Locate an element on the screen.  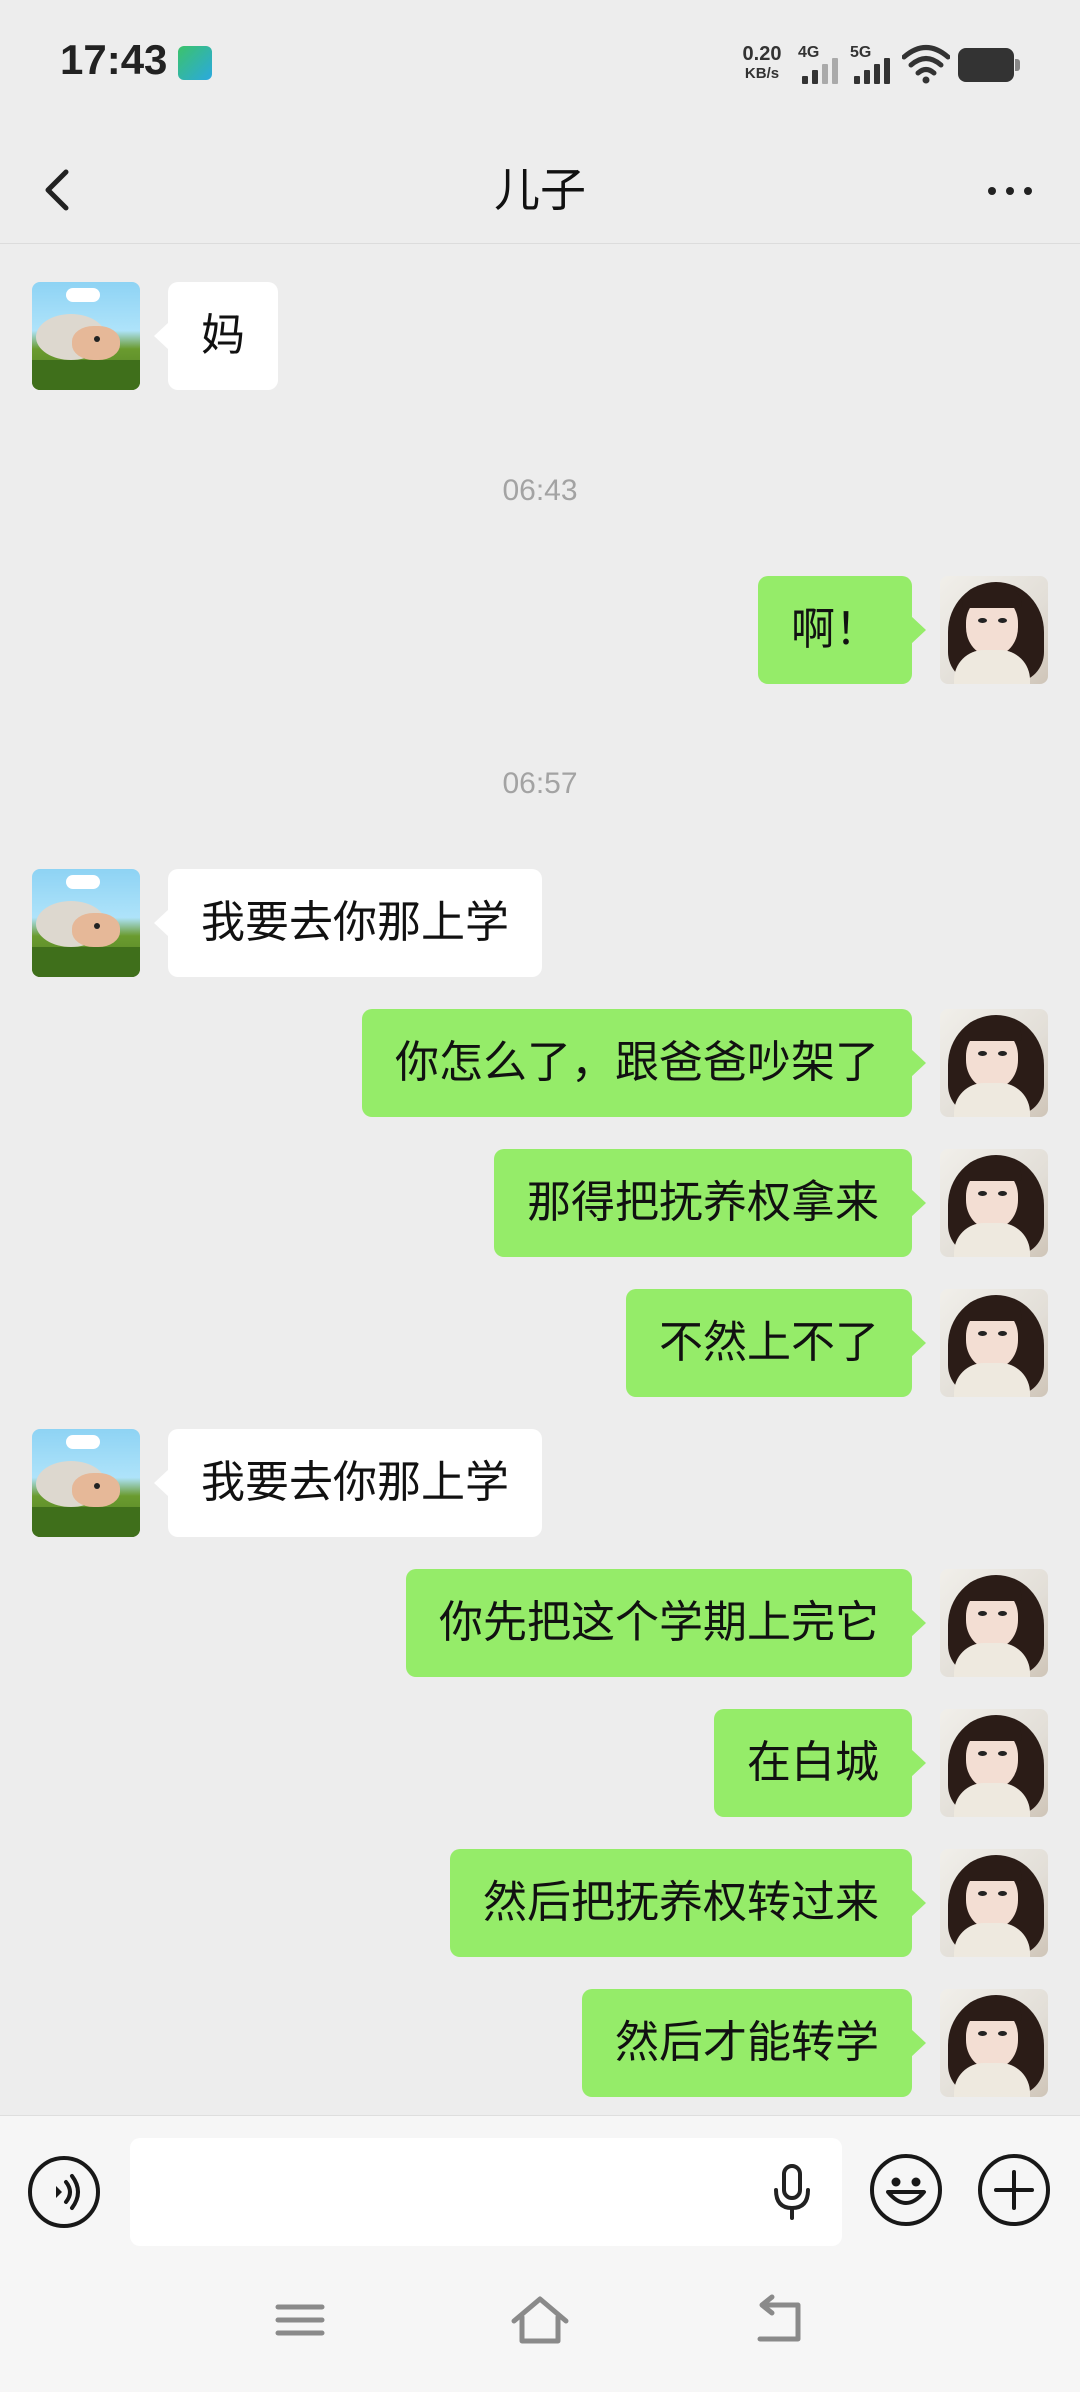
mic-icon is located at coordinates (792, 2192).